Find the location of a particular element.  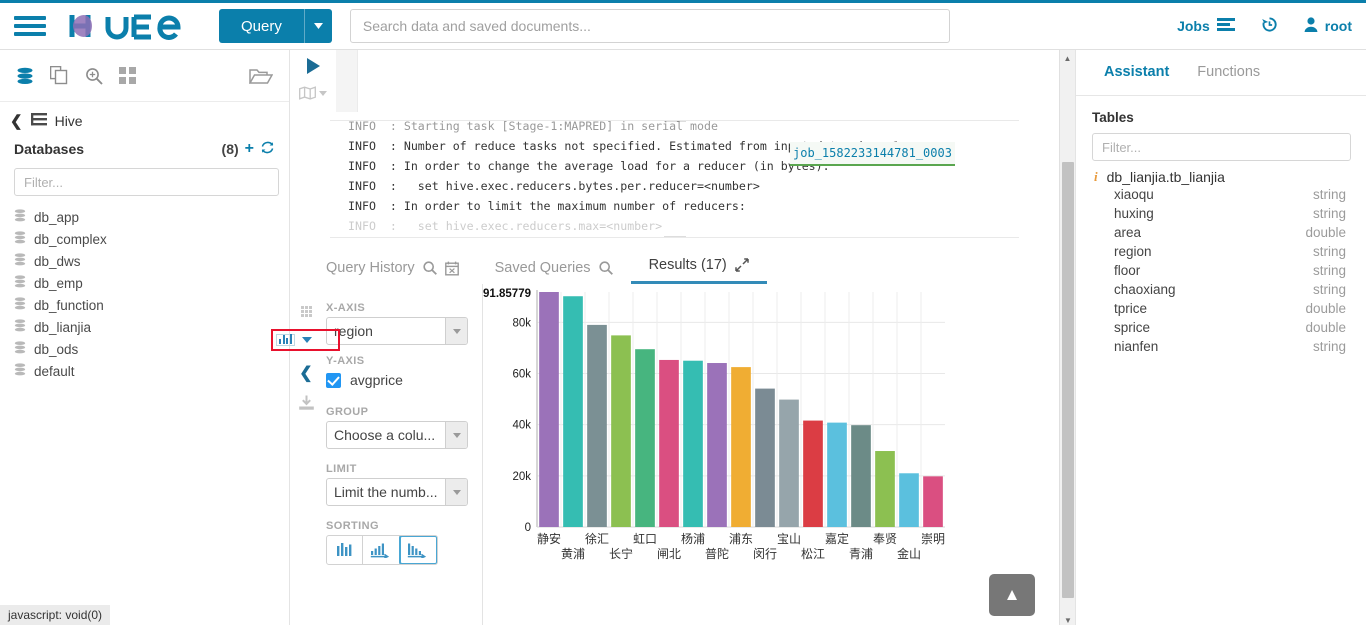

hamburger-menu-icon is located at coordinates (30, 26).